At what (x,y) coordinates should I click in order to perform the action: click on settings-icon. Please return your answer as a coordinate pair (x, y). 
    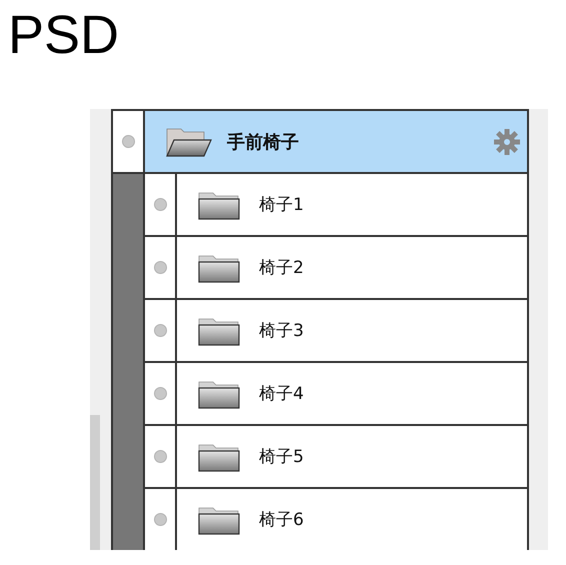
    Looking at the image, I should click on (507, 142).